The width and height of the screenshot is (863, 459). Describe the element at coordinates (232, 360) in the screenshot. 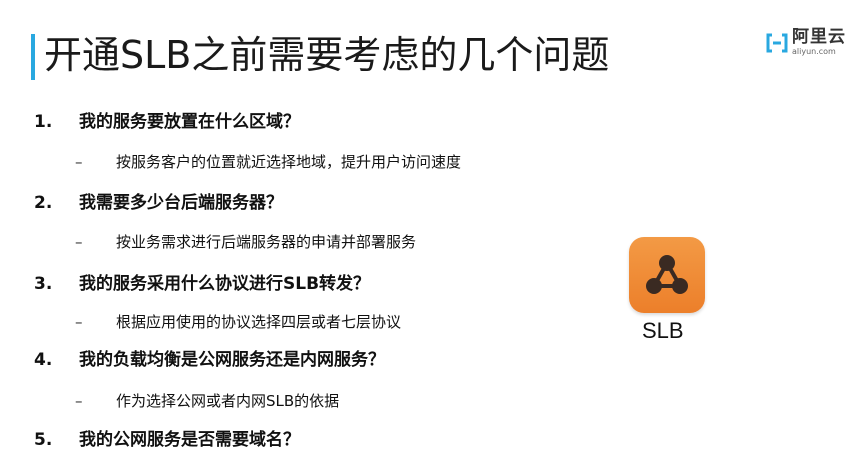

I see `question-text: 我的负载均衡是公网服务还是内网服务？` at that location.